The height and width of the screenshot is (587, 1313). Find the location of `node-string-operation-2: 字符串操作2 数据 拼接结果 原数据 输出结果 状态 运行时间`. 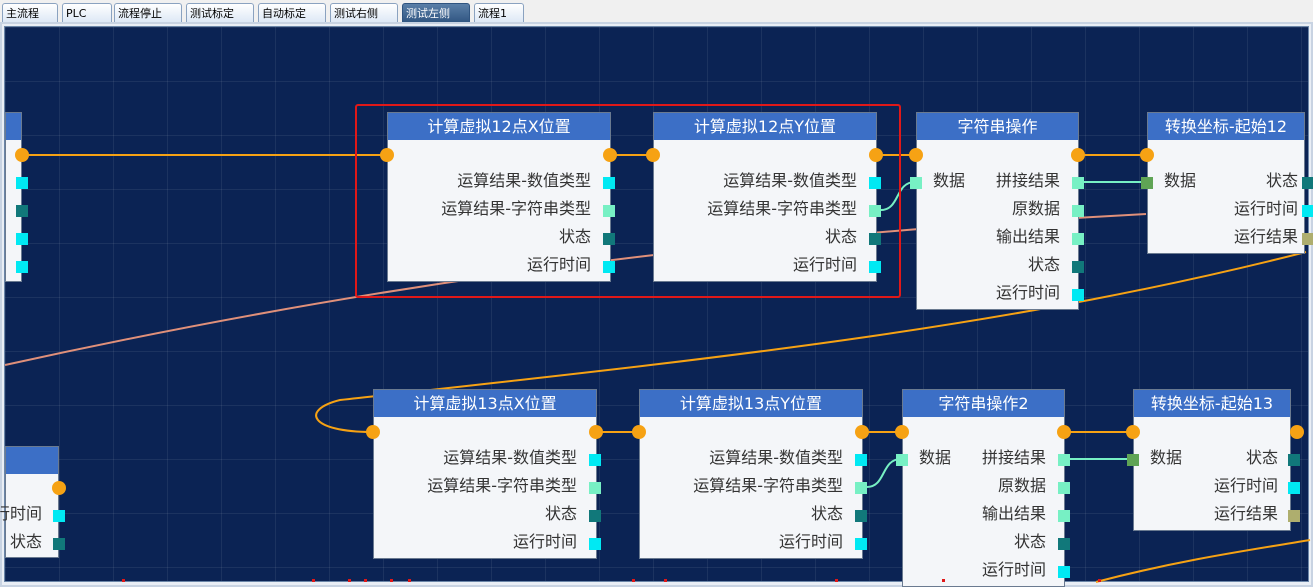

node-string-operation-2: 字符串操作2 数据 拼接结果 原数据 输出结果 状态 运行时间 is located at coordinates (983, 488).